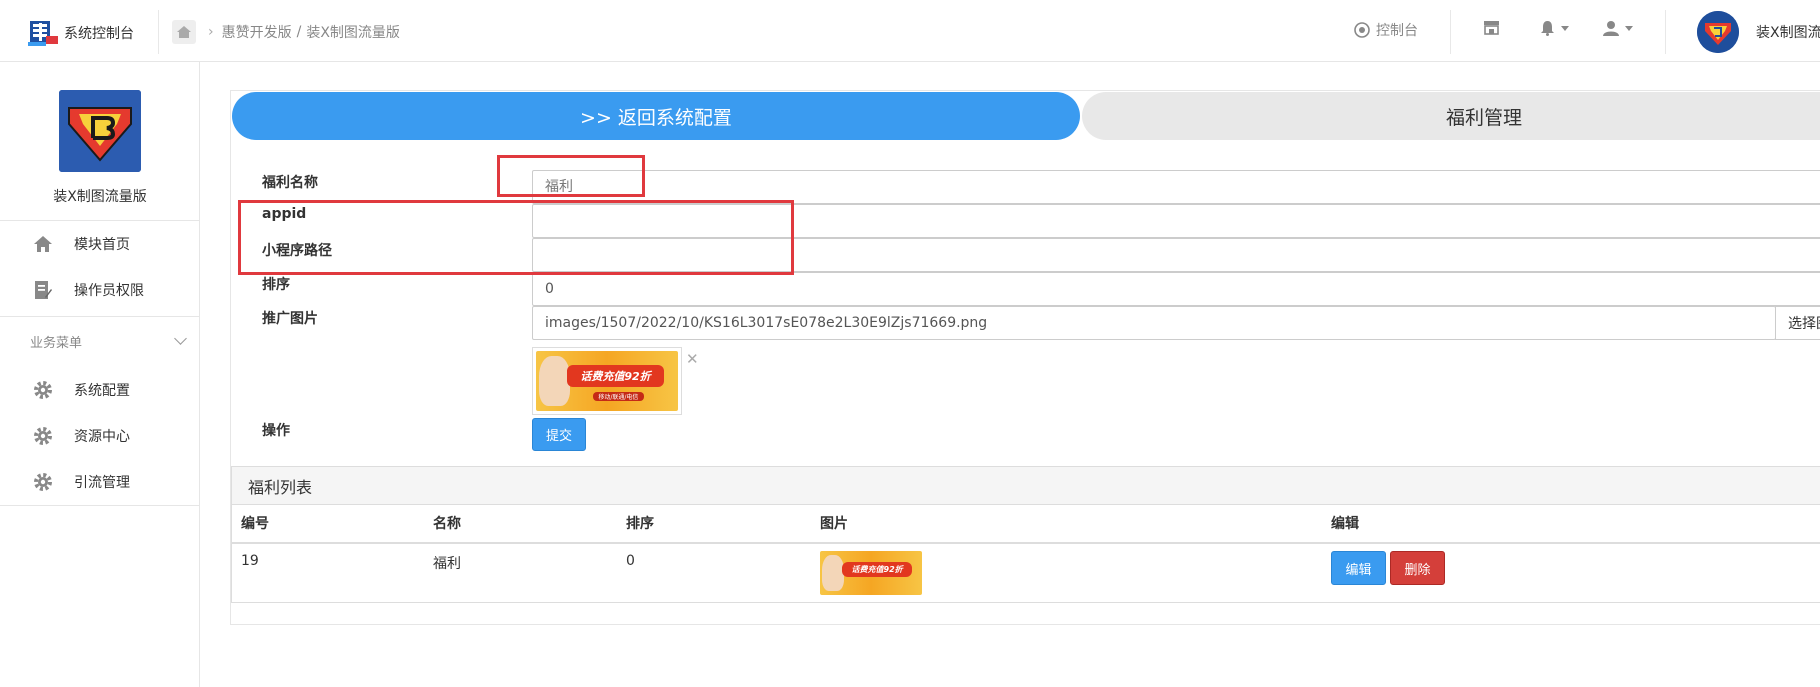  I want to click on sidebar-item-operator-permission: 操作员权限, so click(100, 290).